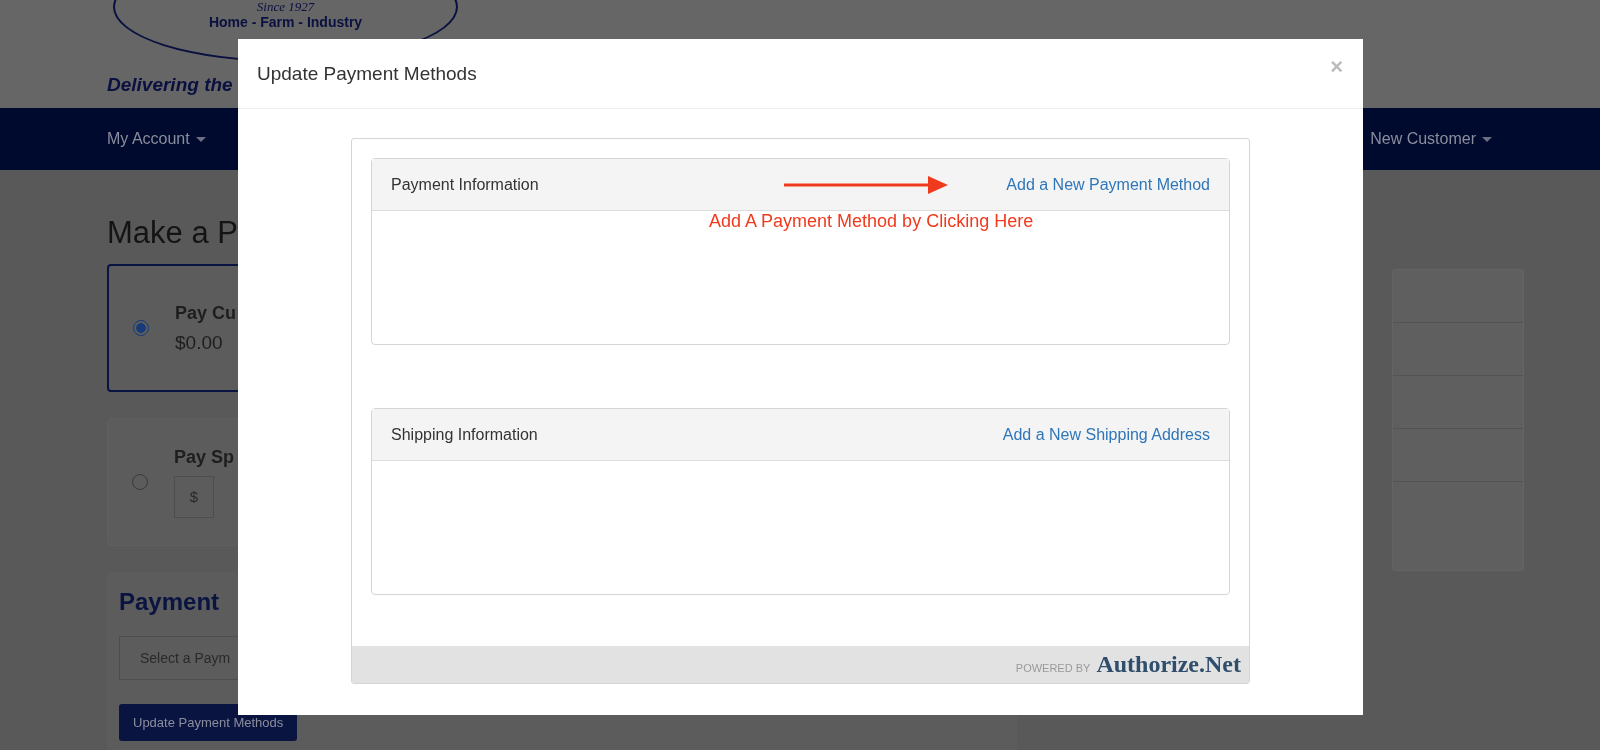 The height and width of the screenshot is (750, 1600). Describe the element at coordinates (170, 85) in the screenshot. I see `slogan: Delivering the` at that location.